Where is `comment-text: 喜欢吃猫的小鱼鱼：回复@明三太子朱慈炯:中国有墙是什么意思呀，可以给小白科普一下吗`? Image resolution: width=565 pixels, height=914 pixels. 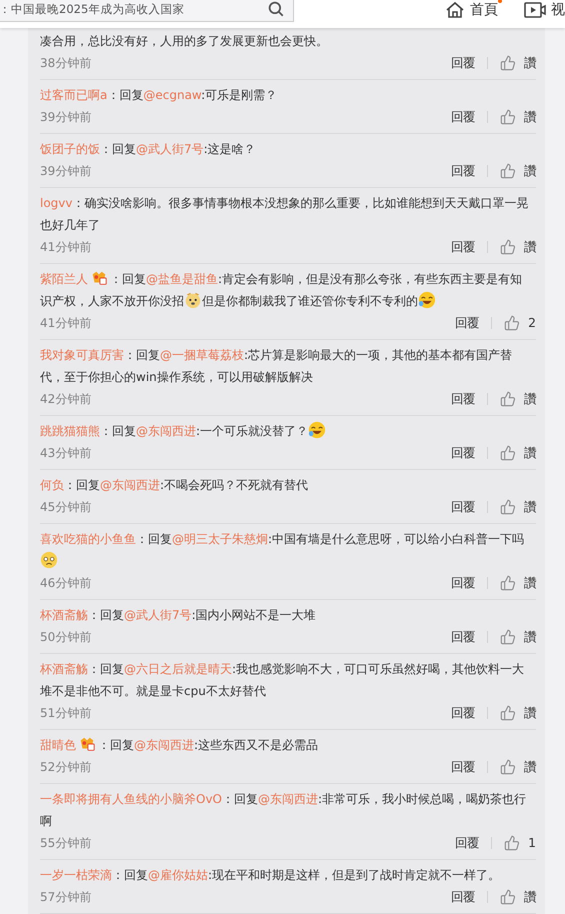
comment-text: 喜欢吃猫的小鱼鱼：回复@明三太子朱慈炯:中国有墙是什么意思呀，可以给小白科普一下吗 is located at coordinates (288, 550).